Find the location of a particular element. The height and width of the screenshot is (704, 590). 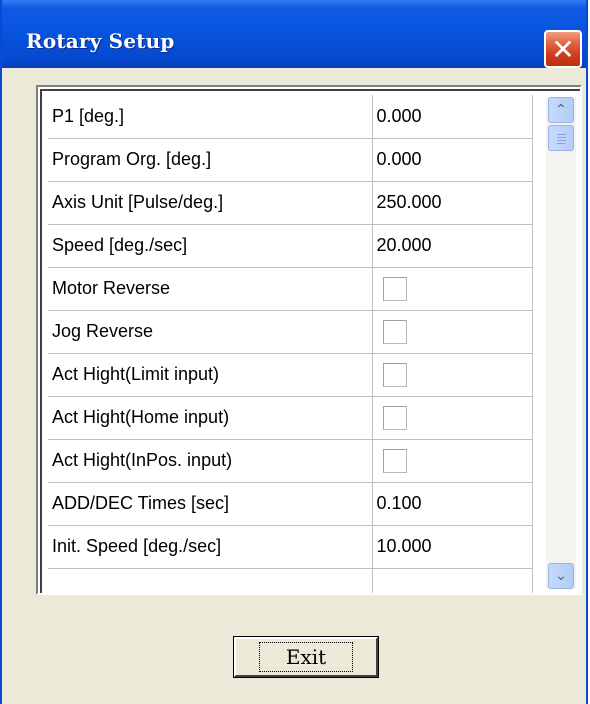

table-row is located at coordinates (290, 580).